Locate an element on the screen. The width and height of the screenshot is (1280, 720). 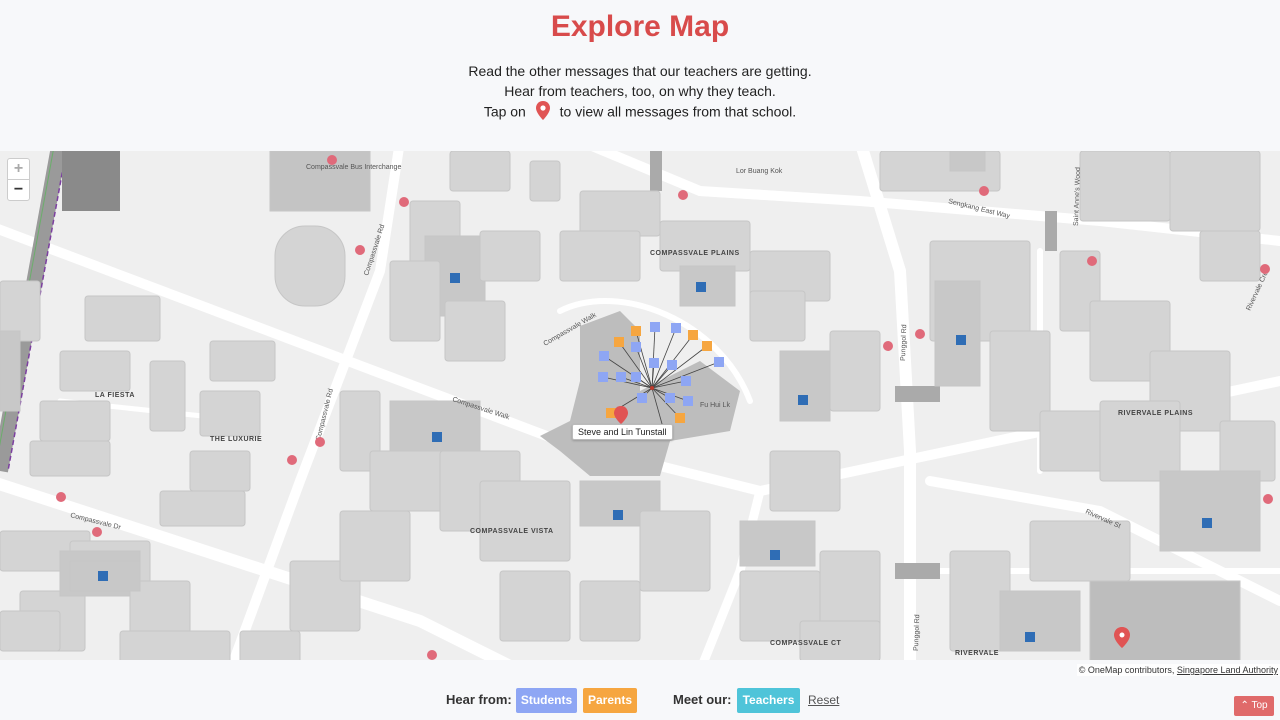
zoom-out-button: − is located at coordinates (18, 190).